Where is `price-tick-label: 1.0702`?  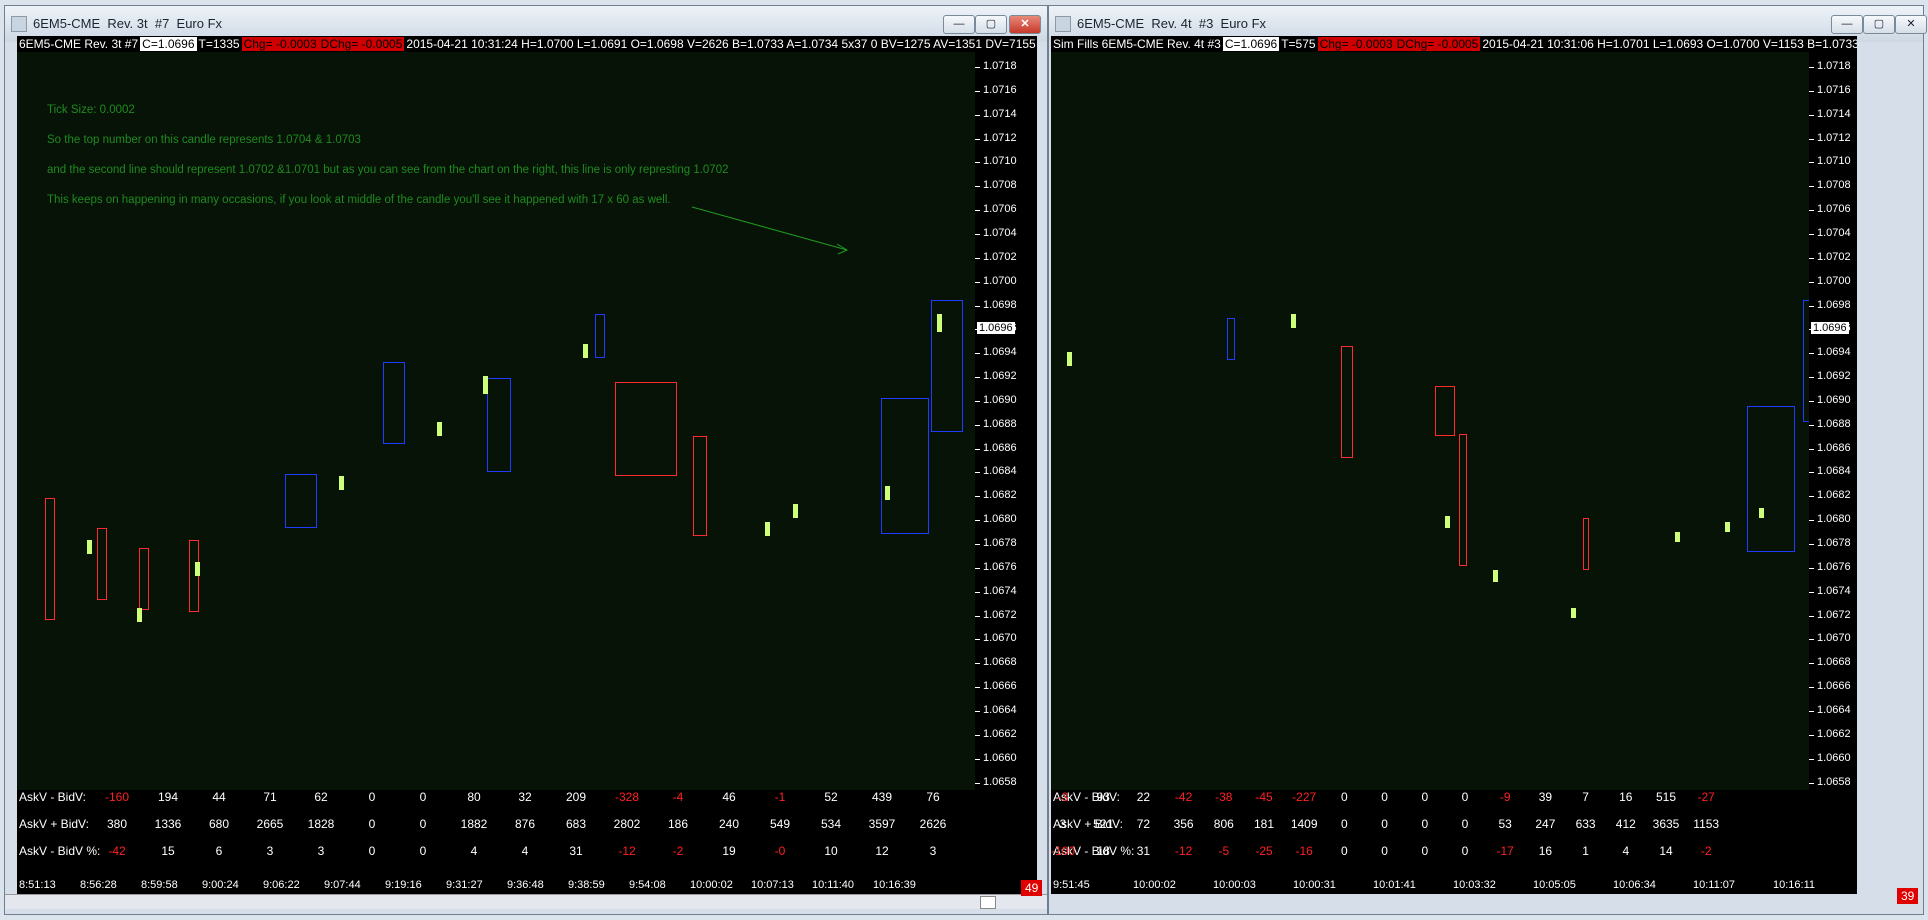
price-tick-label: 1.0702 is located at coordinates (1834, 256).